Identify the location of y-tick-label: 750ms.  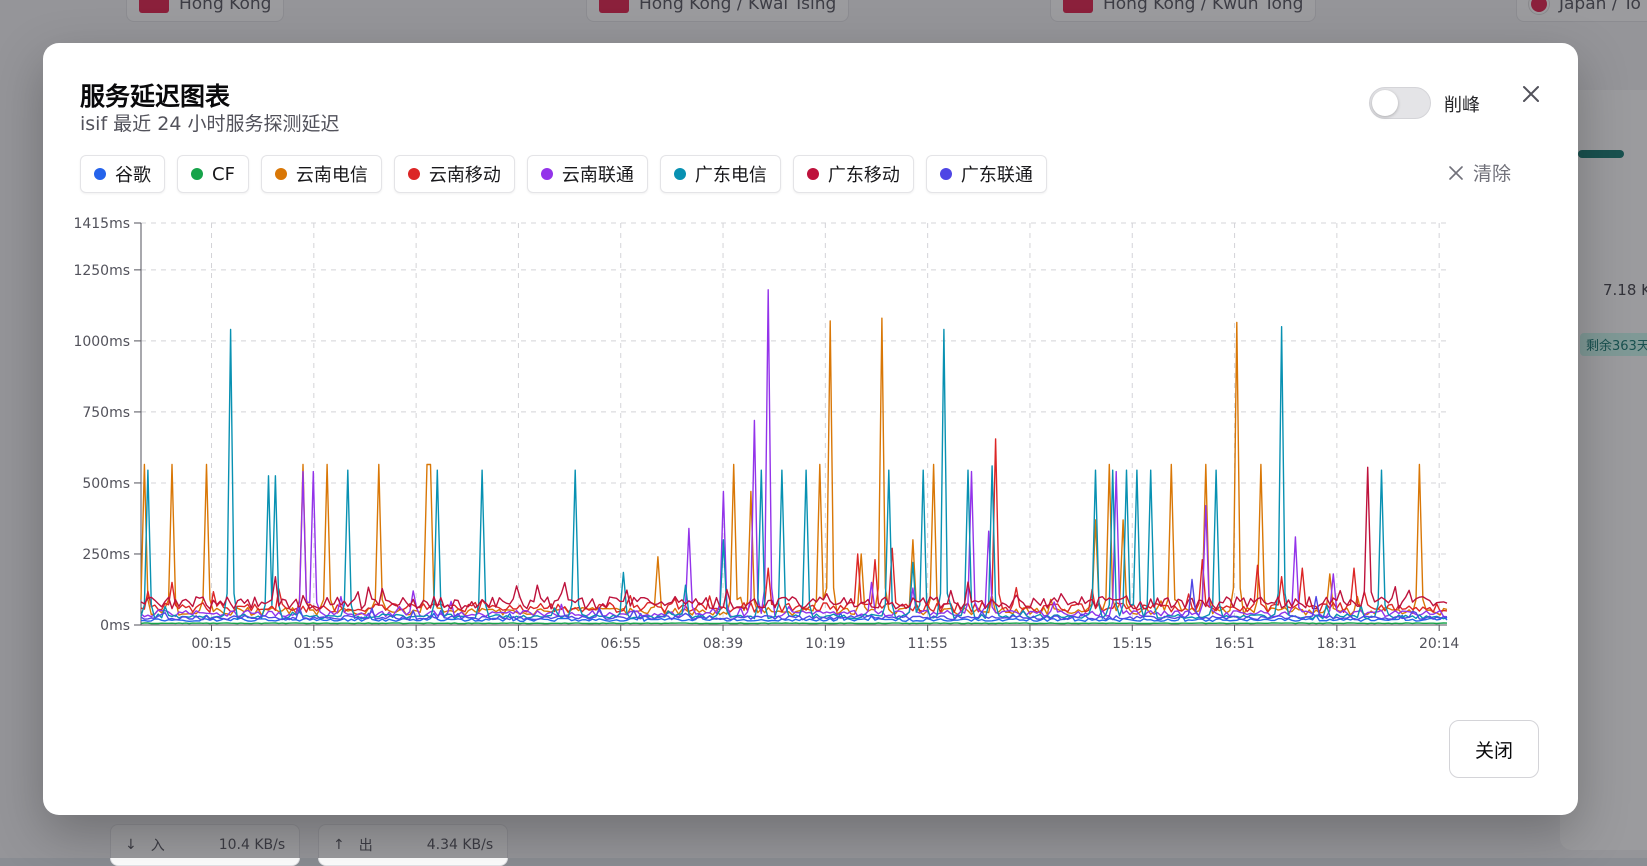
(106, 413).